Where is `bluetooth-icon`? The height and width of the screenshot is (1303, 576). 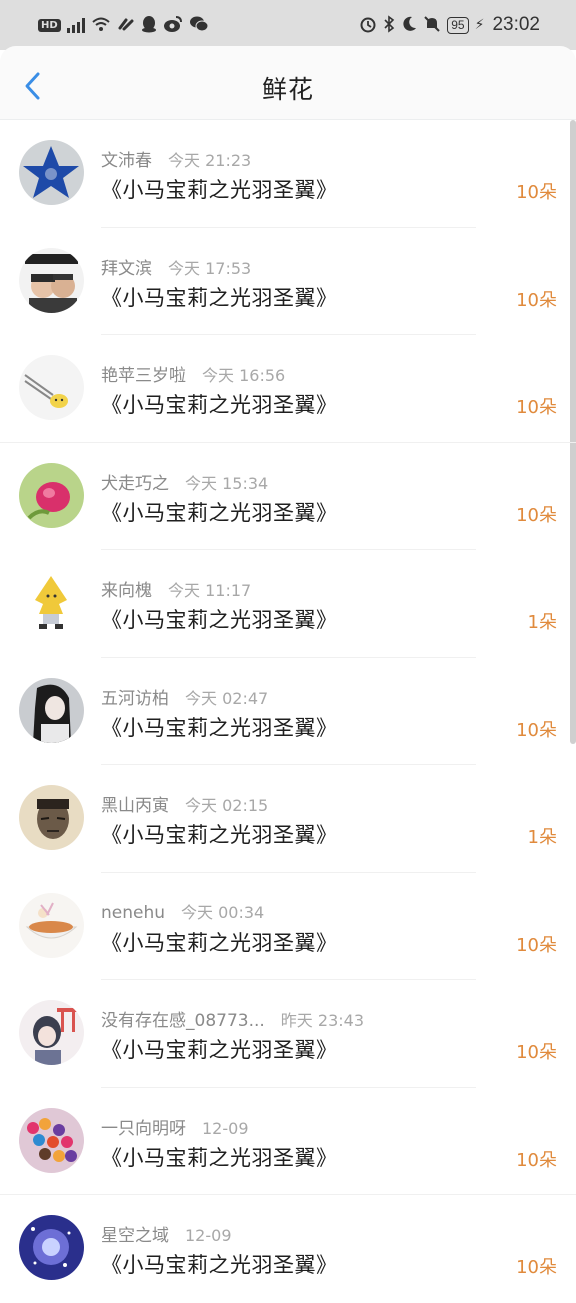 bluetooth-icon is located at coordinates (389, 25).